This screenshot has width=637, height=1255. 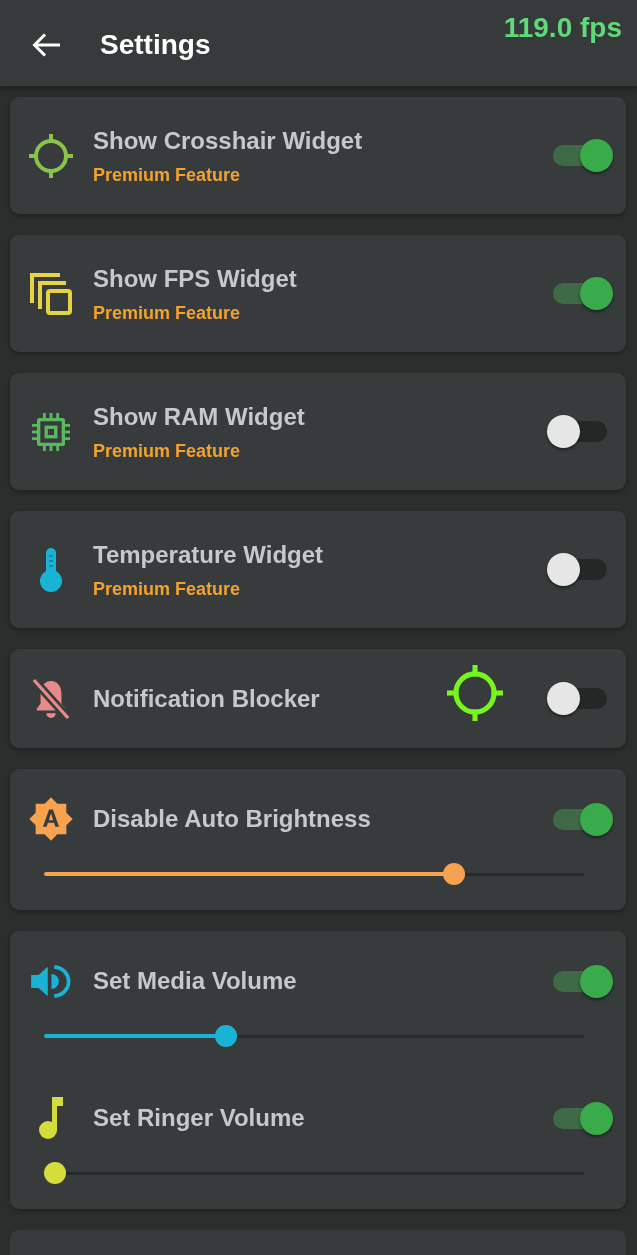 I want to click on thermometer-icon, so click(x=51, y=569).